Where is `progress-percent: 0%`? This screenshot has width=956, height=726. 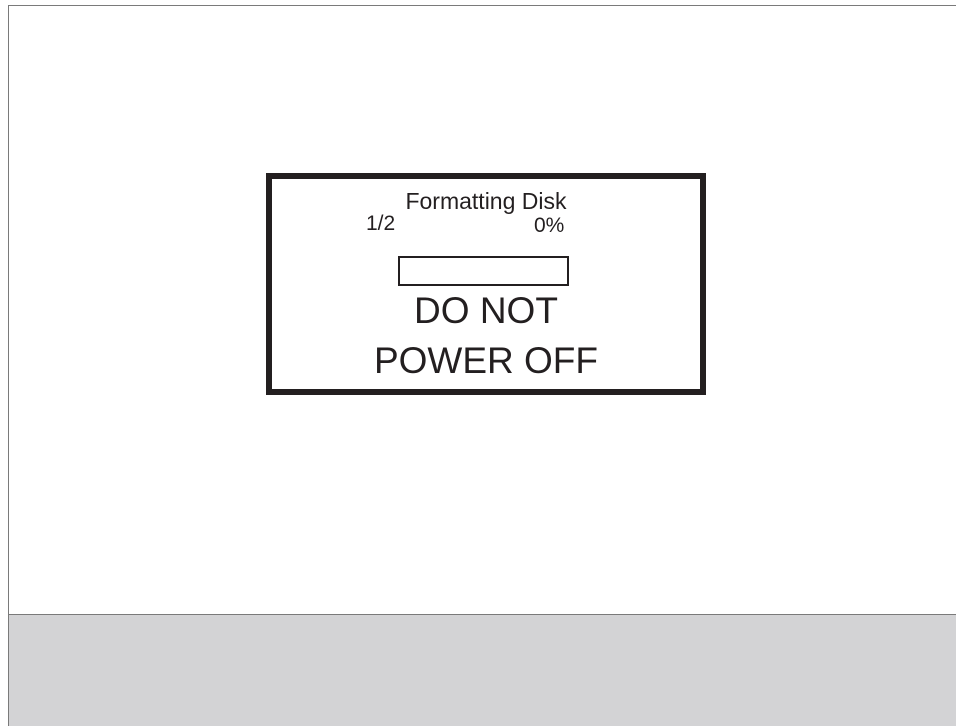 progress-percent: 0% is located at coordinates (549, 225).